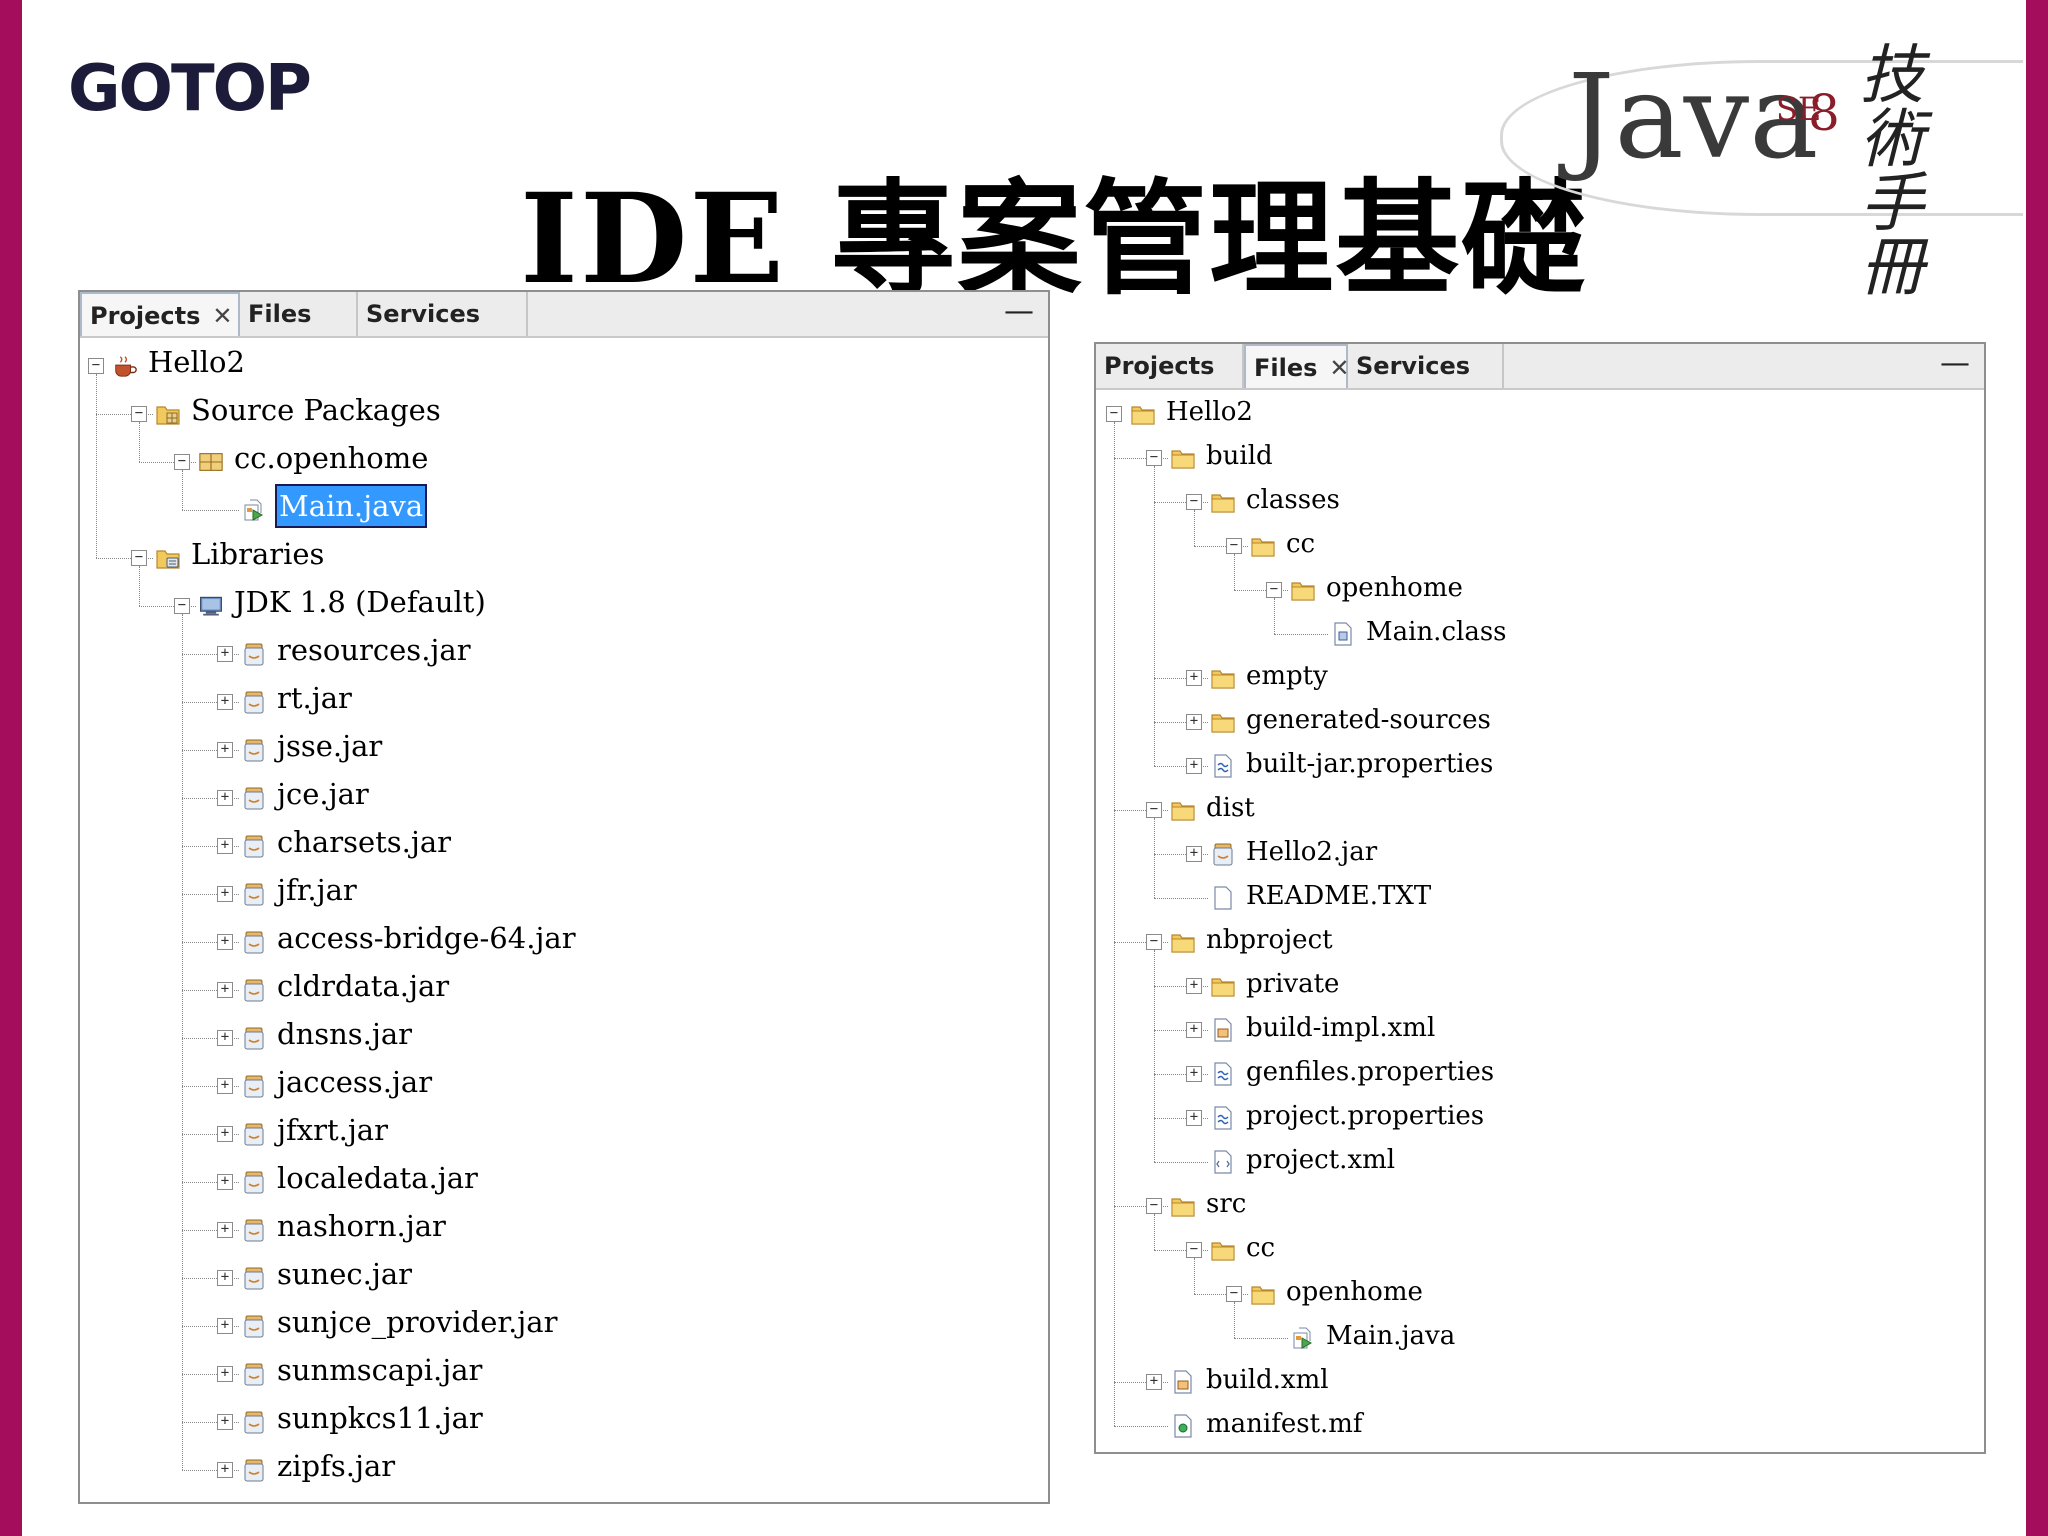  Describe the element at coordinates (564, 938) in the screenshot. I see `tree-node: + access-bridge-64.jar` at that location.